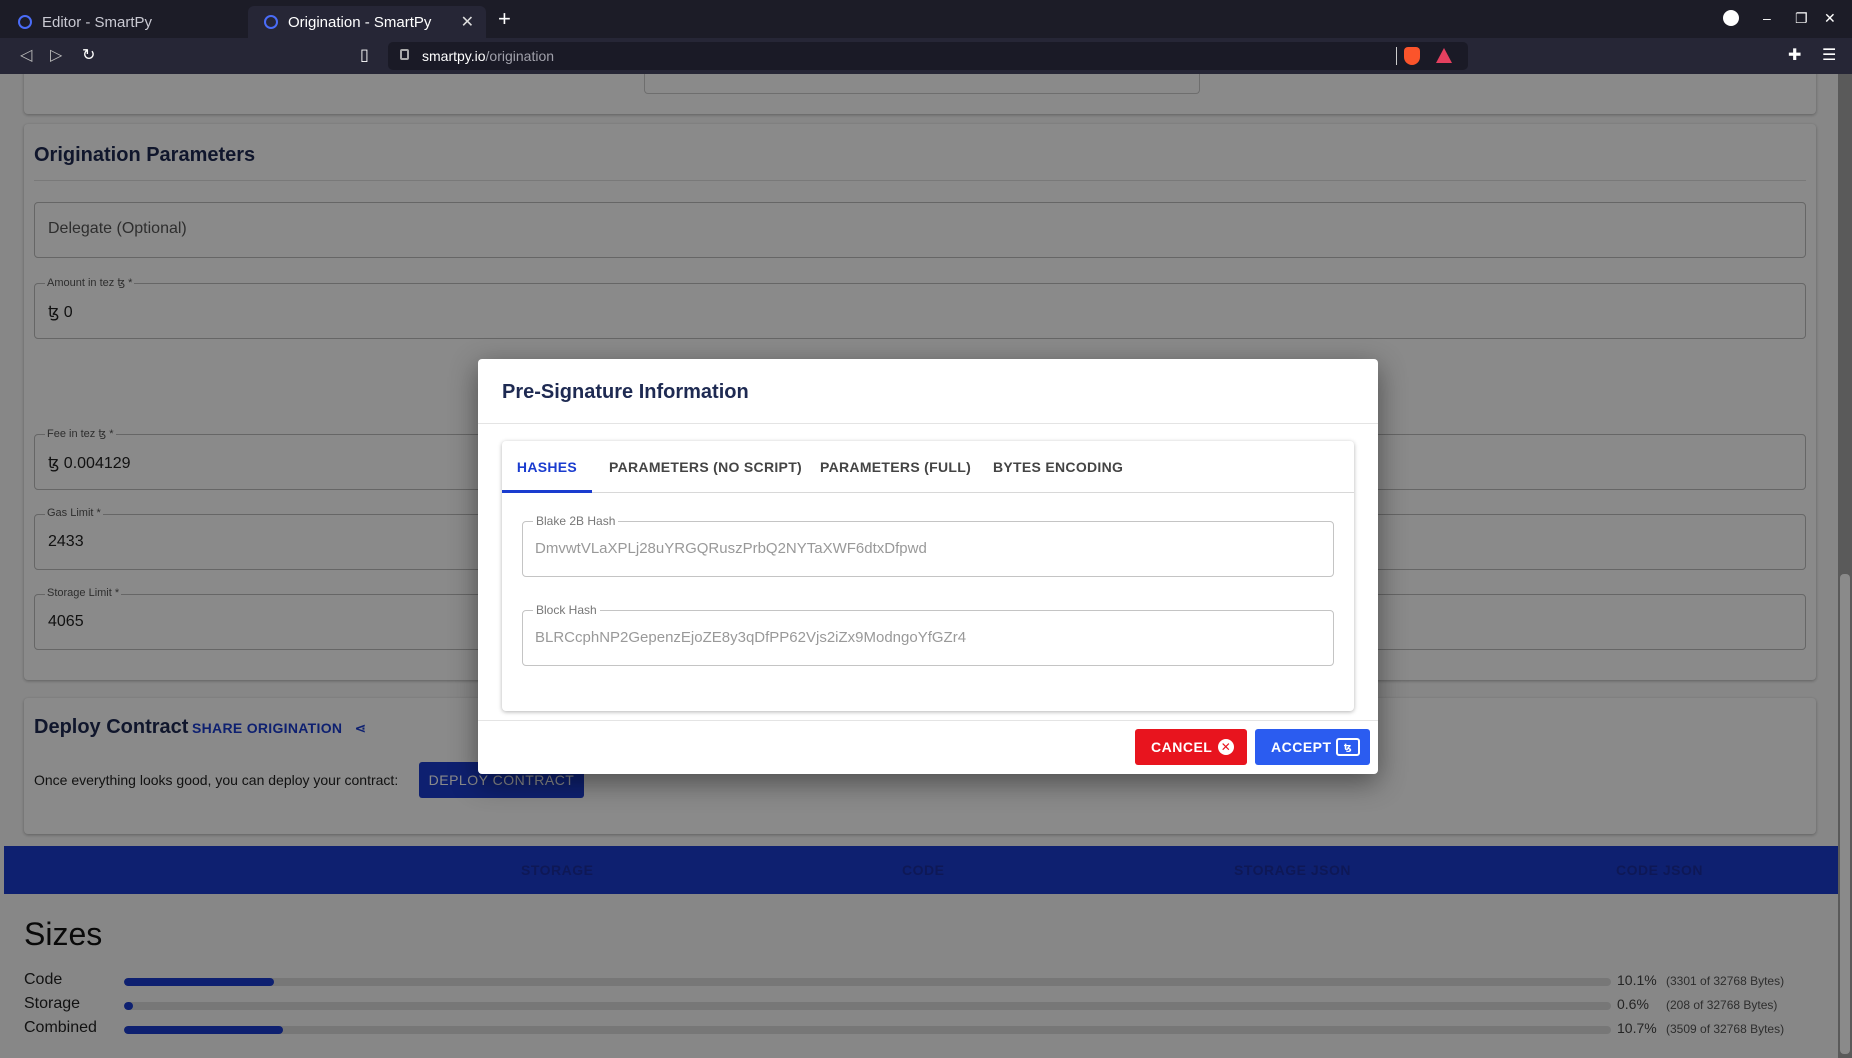 Image resolution: width=1852 pixels, height=1058 pixels. What do you see at coordinates (467, 22) in the screenshot?
I see `close-tab-icon: ✕` at bounding box center [467, 22].